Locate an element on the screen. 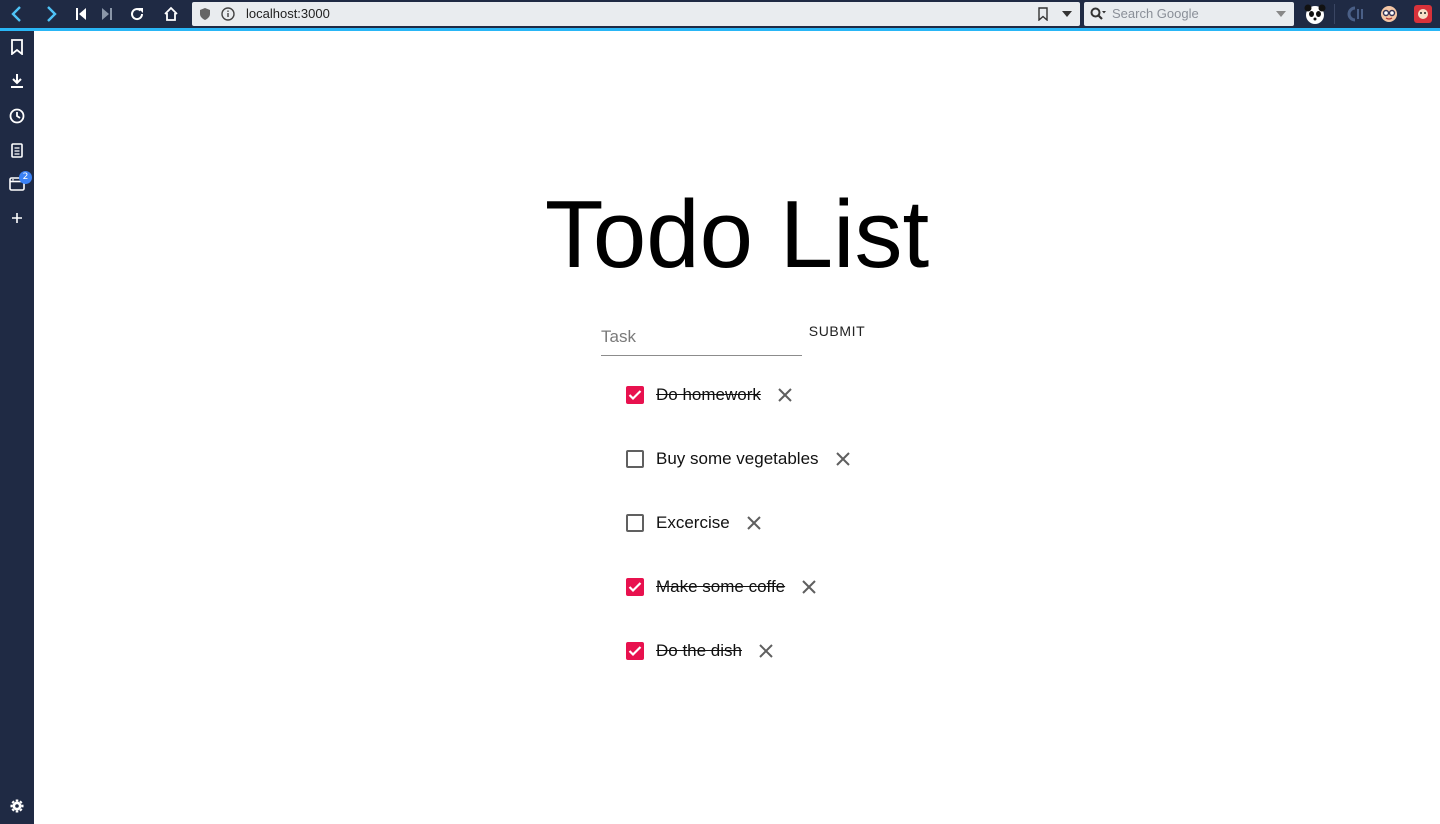 This screenshot has height=824, width=1440. address-bar: localhost:3000 is located at coordinates (636, 14).